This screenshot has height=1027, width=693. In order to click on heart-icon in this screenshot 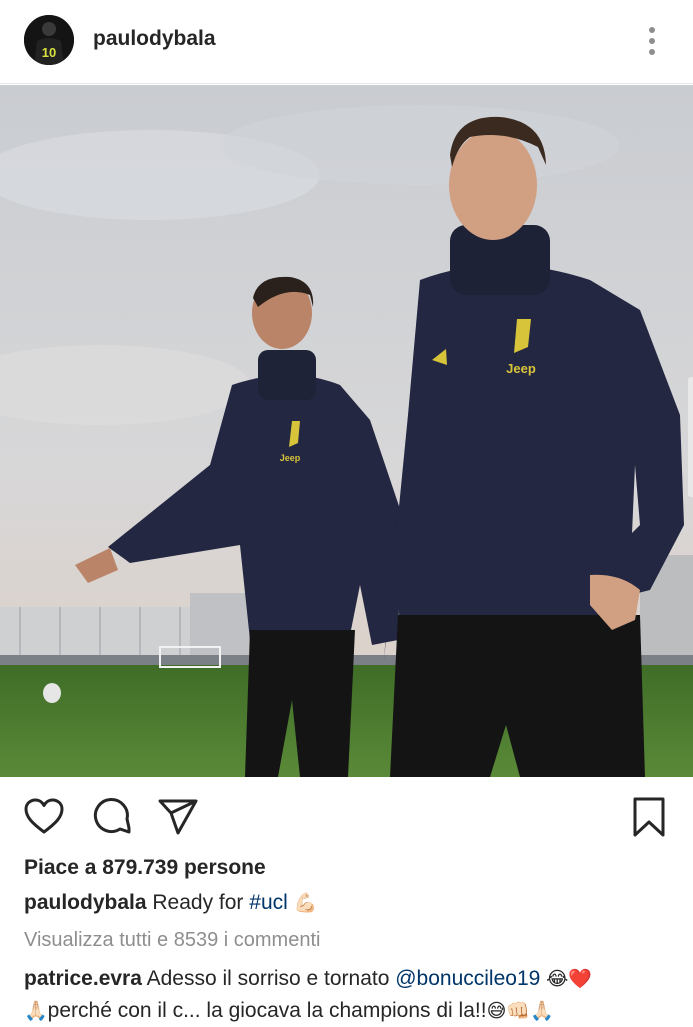, I will do `click(44, 817)`.